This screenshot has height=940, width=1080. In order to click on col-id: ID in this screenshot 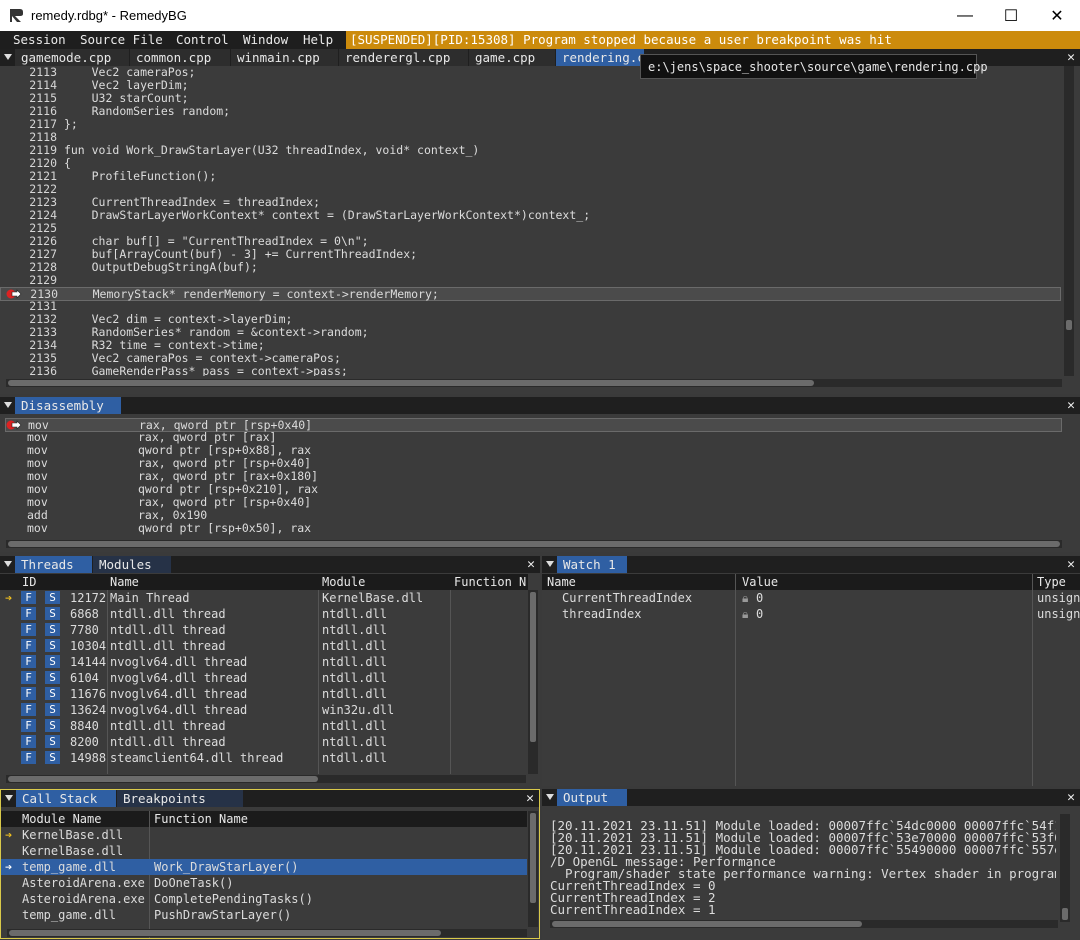, I will do `click(29, 582)`.